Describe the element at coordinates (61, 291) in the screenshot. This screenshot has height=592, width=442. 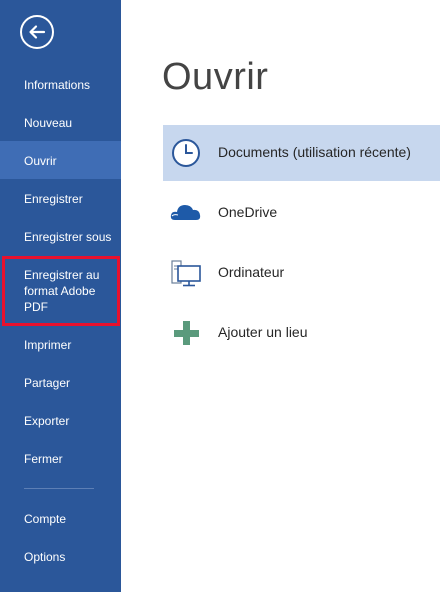
I see `highlight-box` at that location.